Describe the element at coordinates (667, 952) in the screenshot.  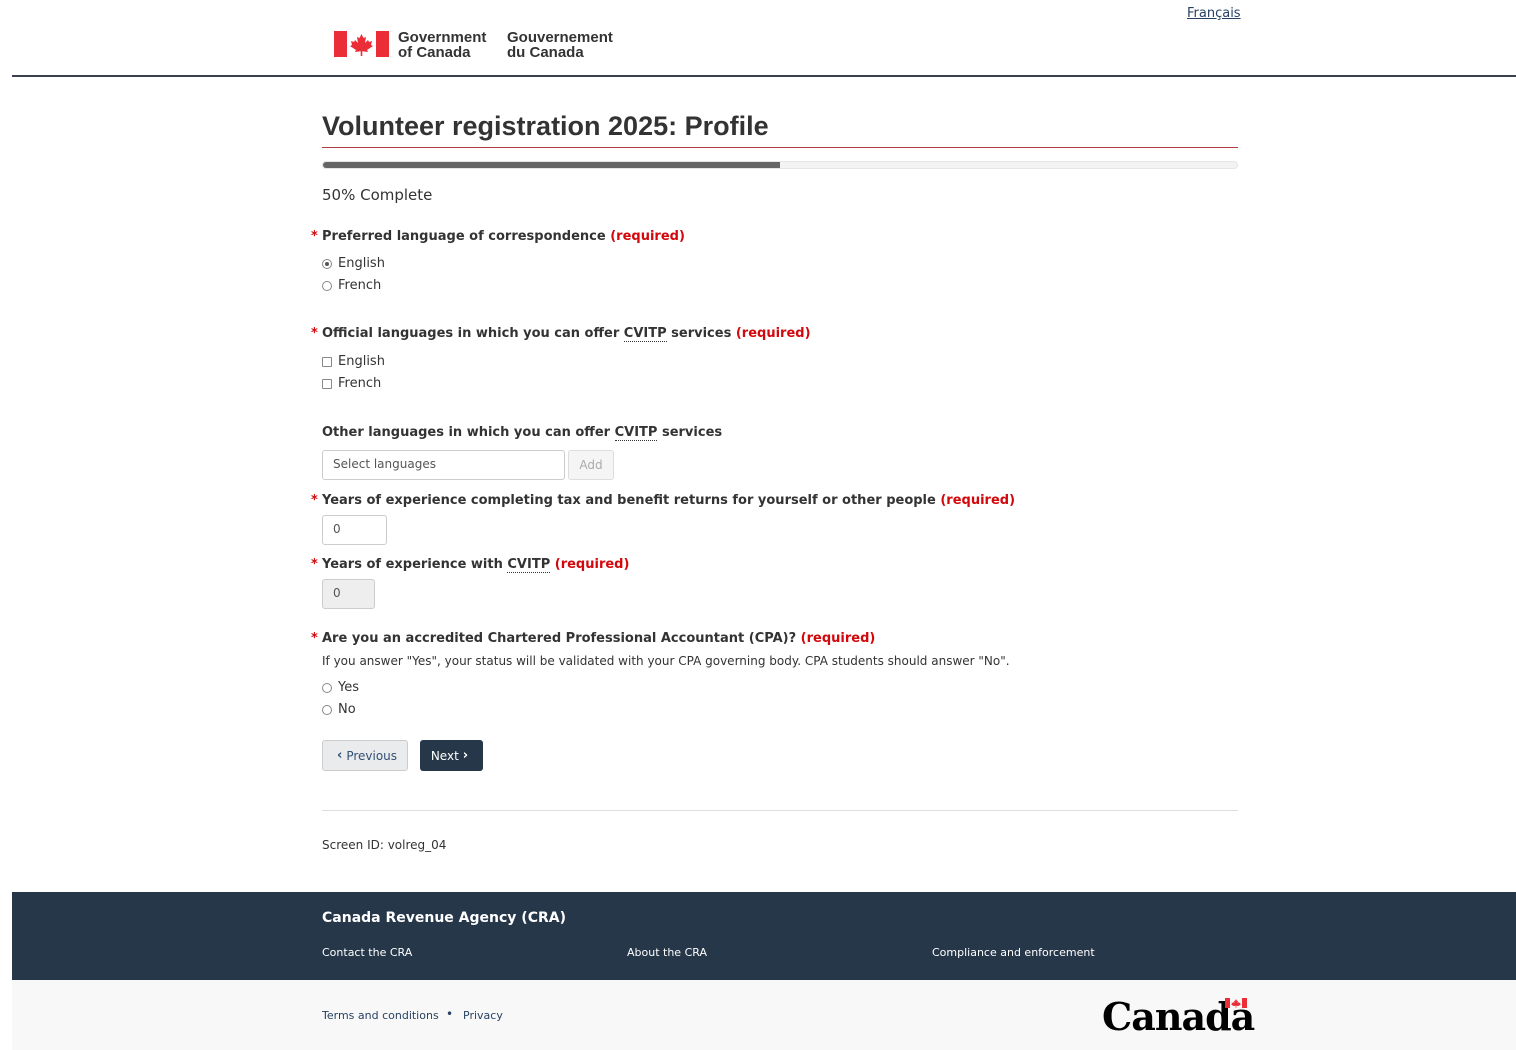
I see `footer-link-about: About the CRA` at that location.